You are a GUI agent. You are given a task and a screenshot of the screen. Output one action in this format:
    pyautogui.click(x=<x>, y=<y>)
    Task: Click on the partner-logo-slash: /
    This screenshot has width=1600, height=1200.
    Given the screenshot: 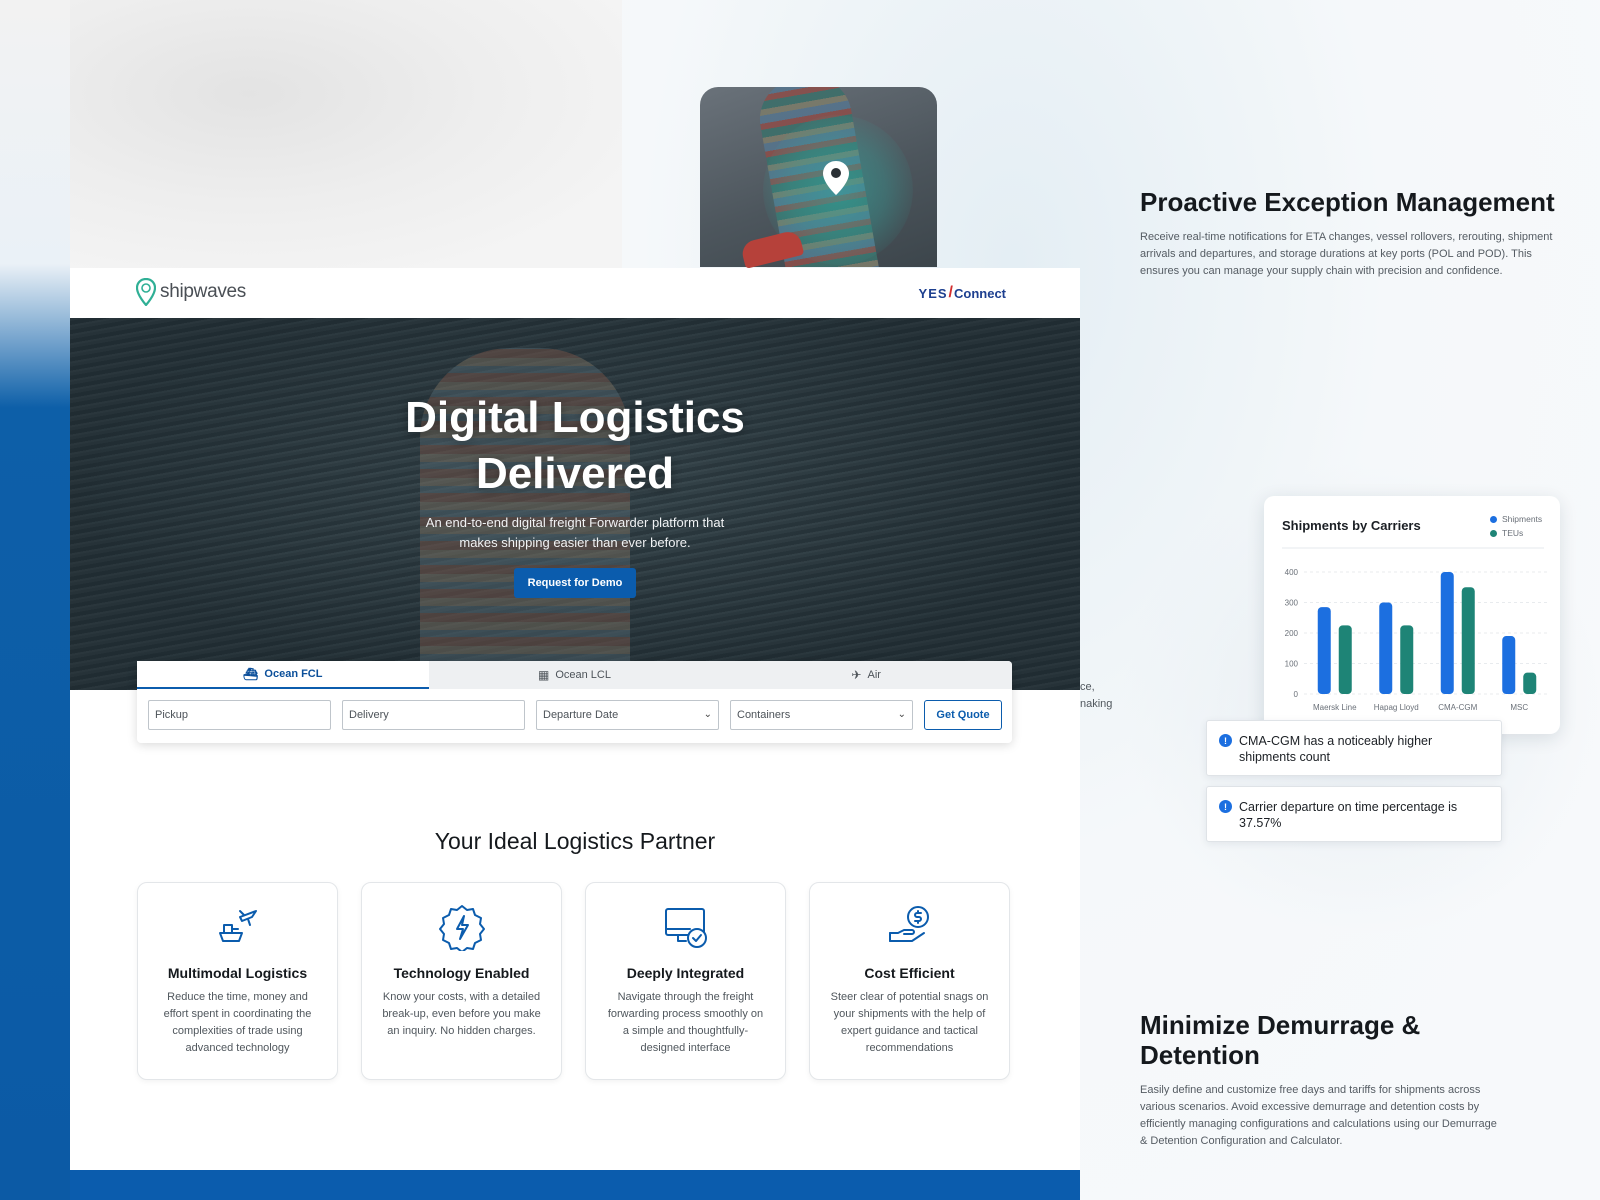 What is the action you would take?
    pyautogui.click(x=950, y=292)
    